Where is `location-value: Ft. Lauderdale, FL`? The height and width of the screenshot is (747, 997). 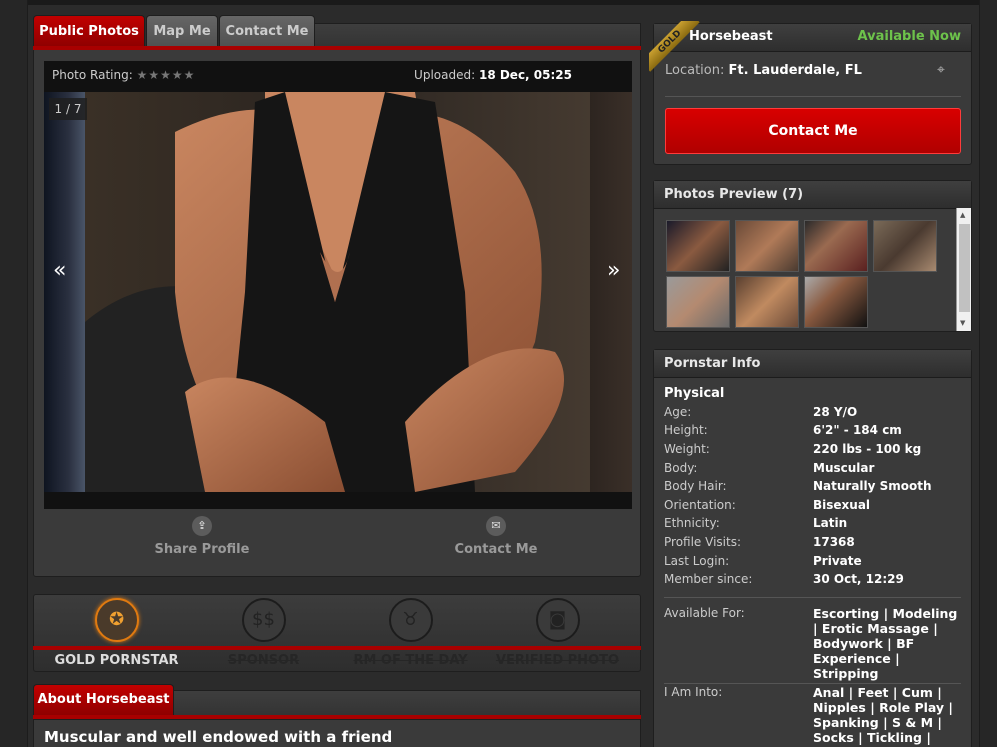
location-value: Ft. Lauderdale, FL is located at coordinates (795, 70).